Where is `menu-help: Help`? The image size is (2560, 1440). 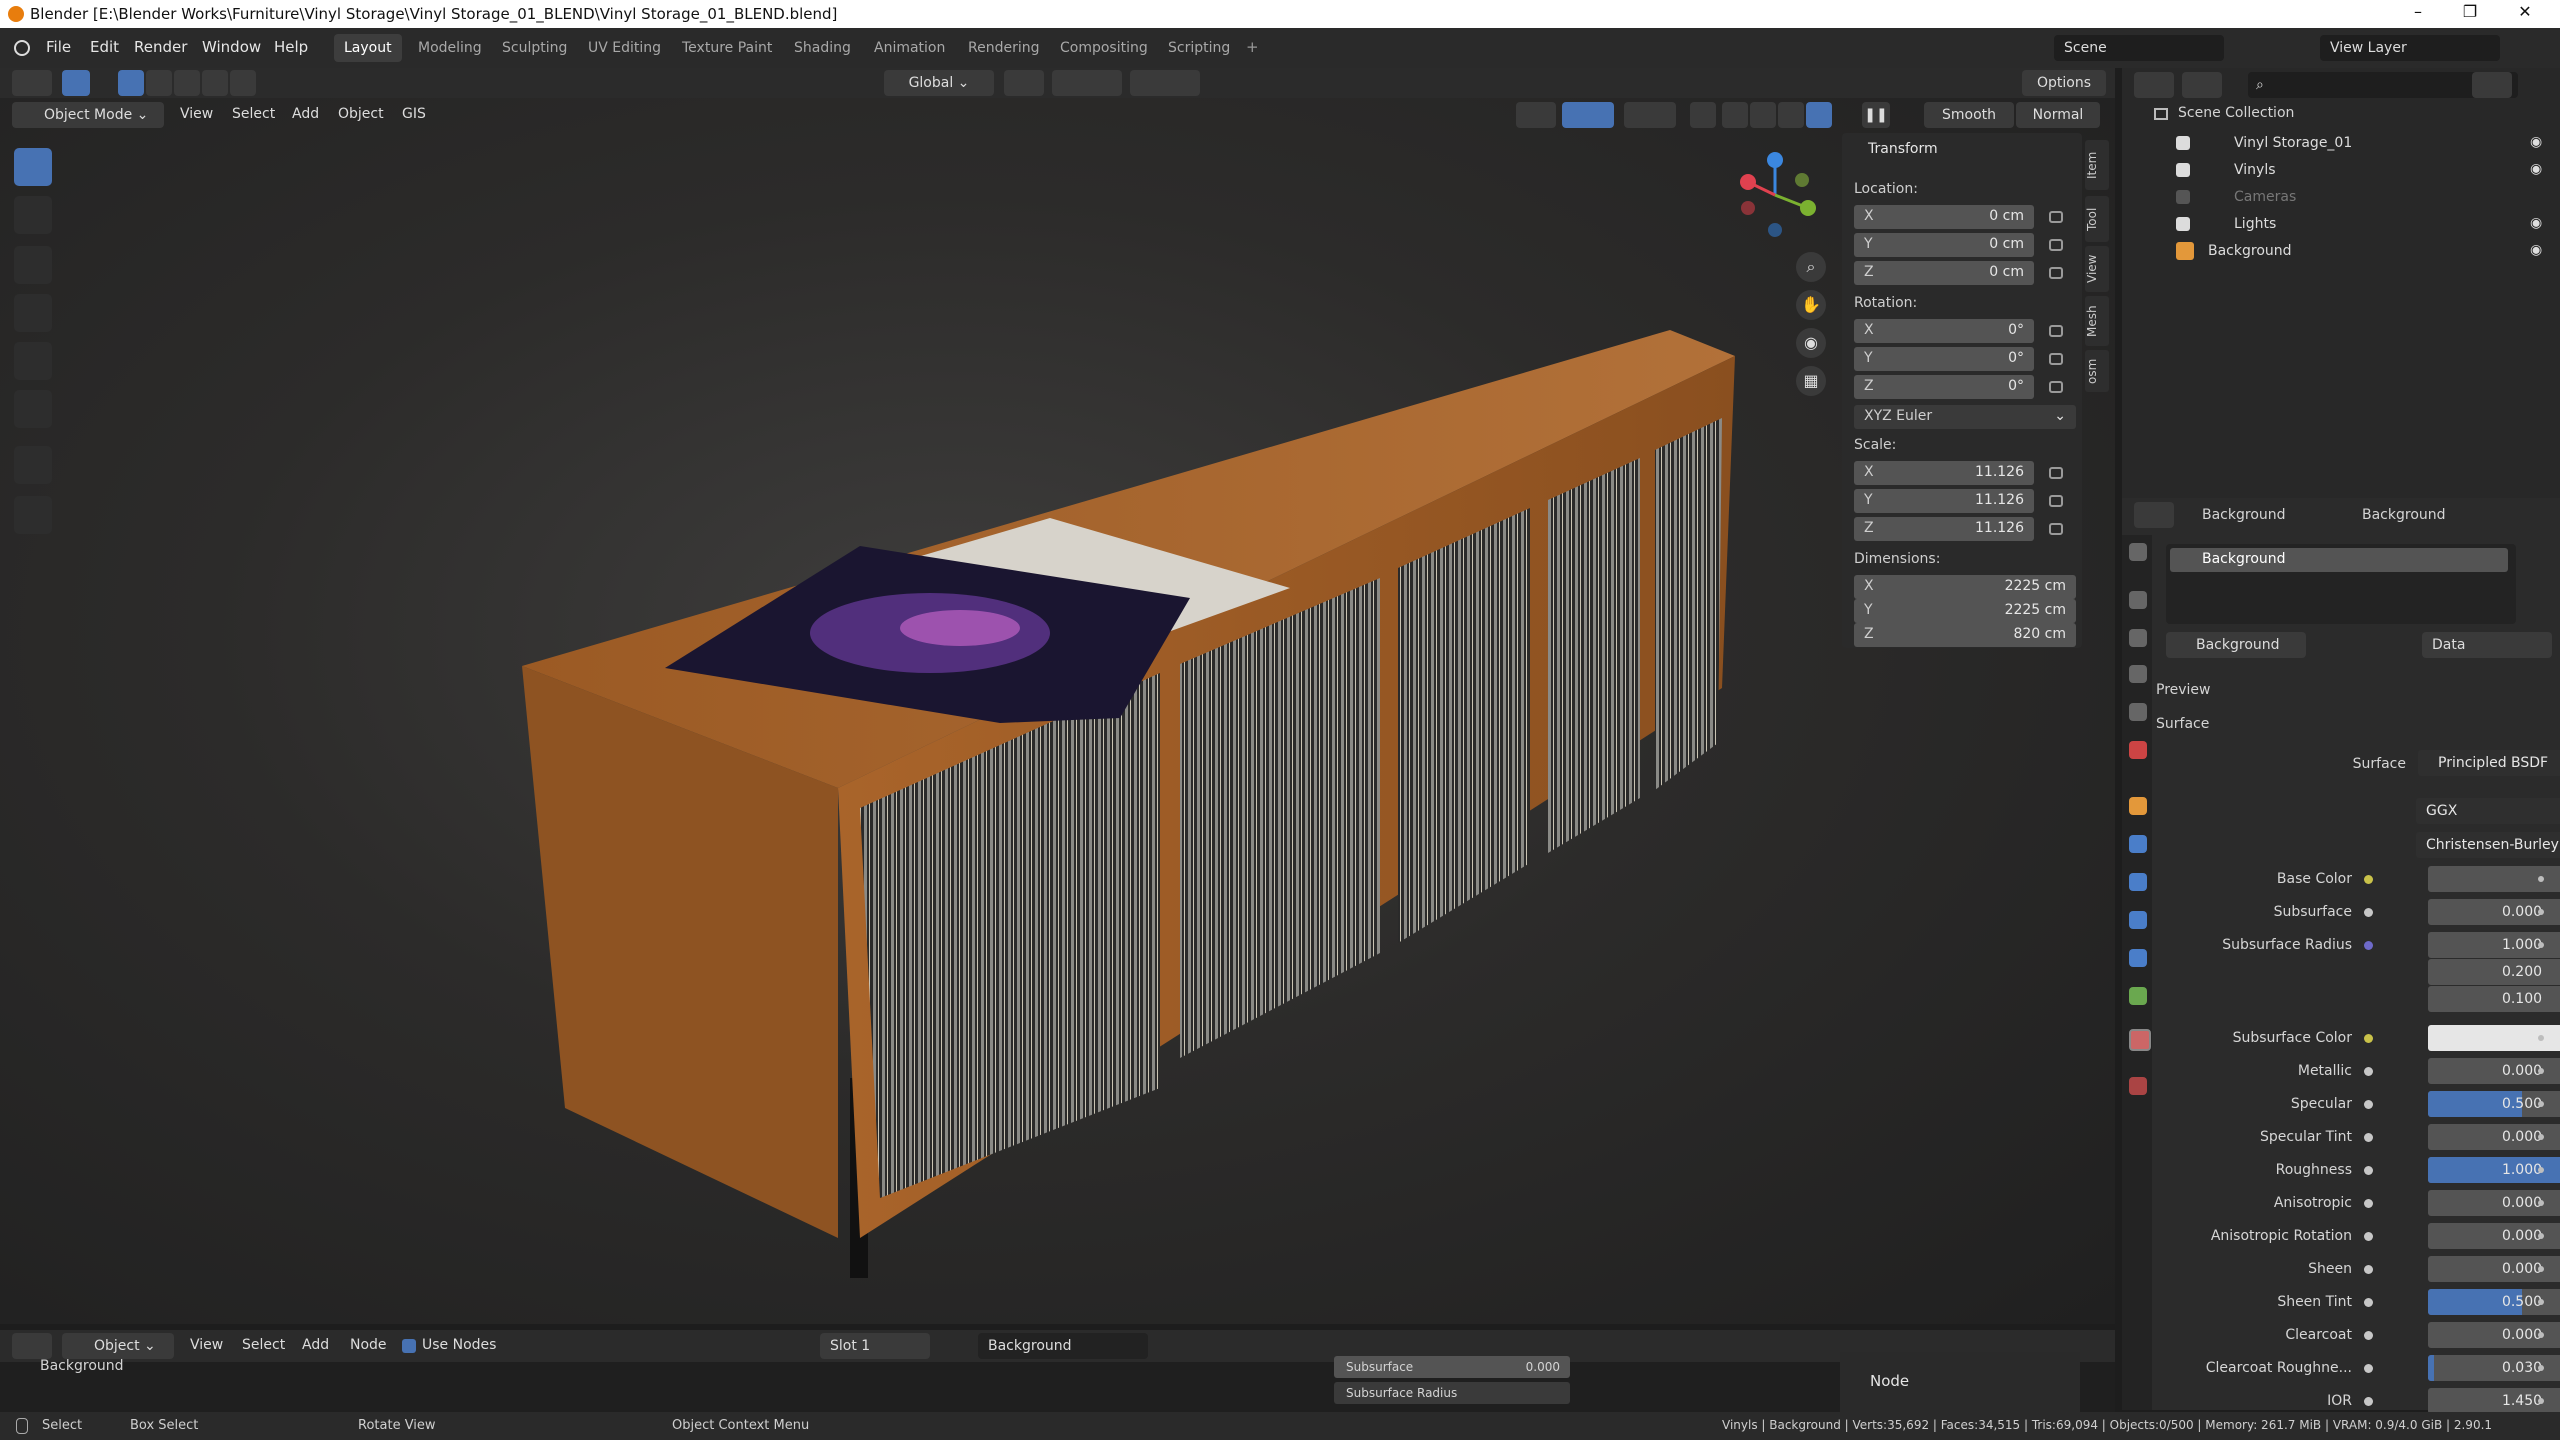
menu-help: Help is located at coordinates (291, 47).